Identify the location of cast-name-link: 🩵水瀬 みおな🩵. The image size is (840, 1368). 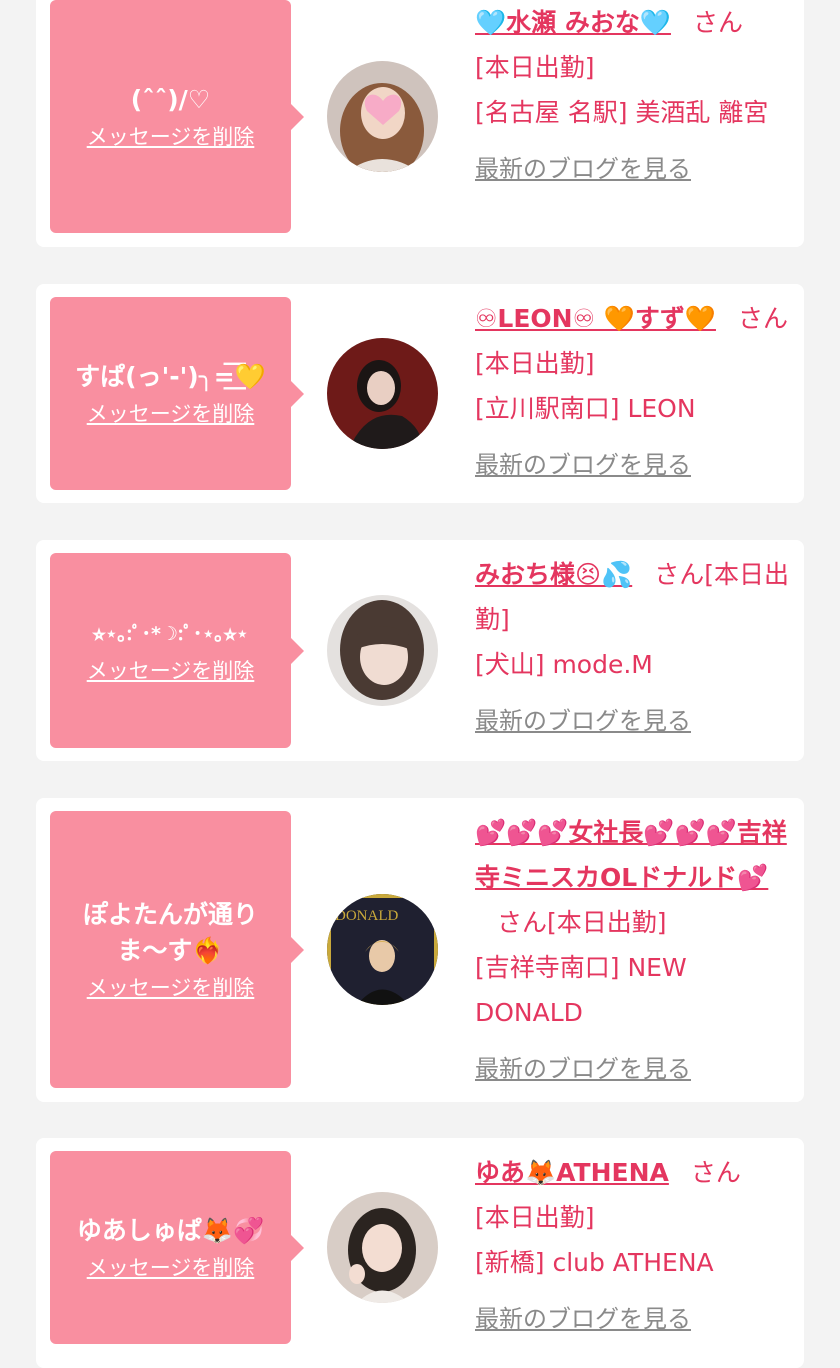
(573, 22).